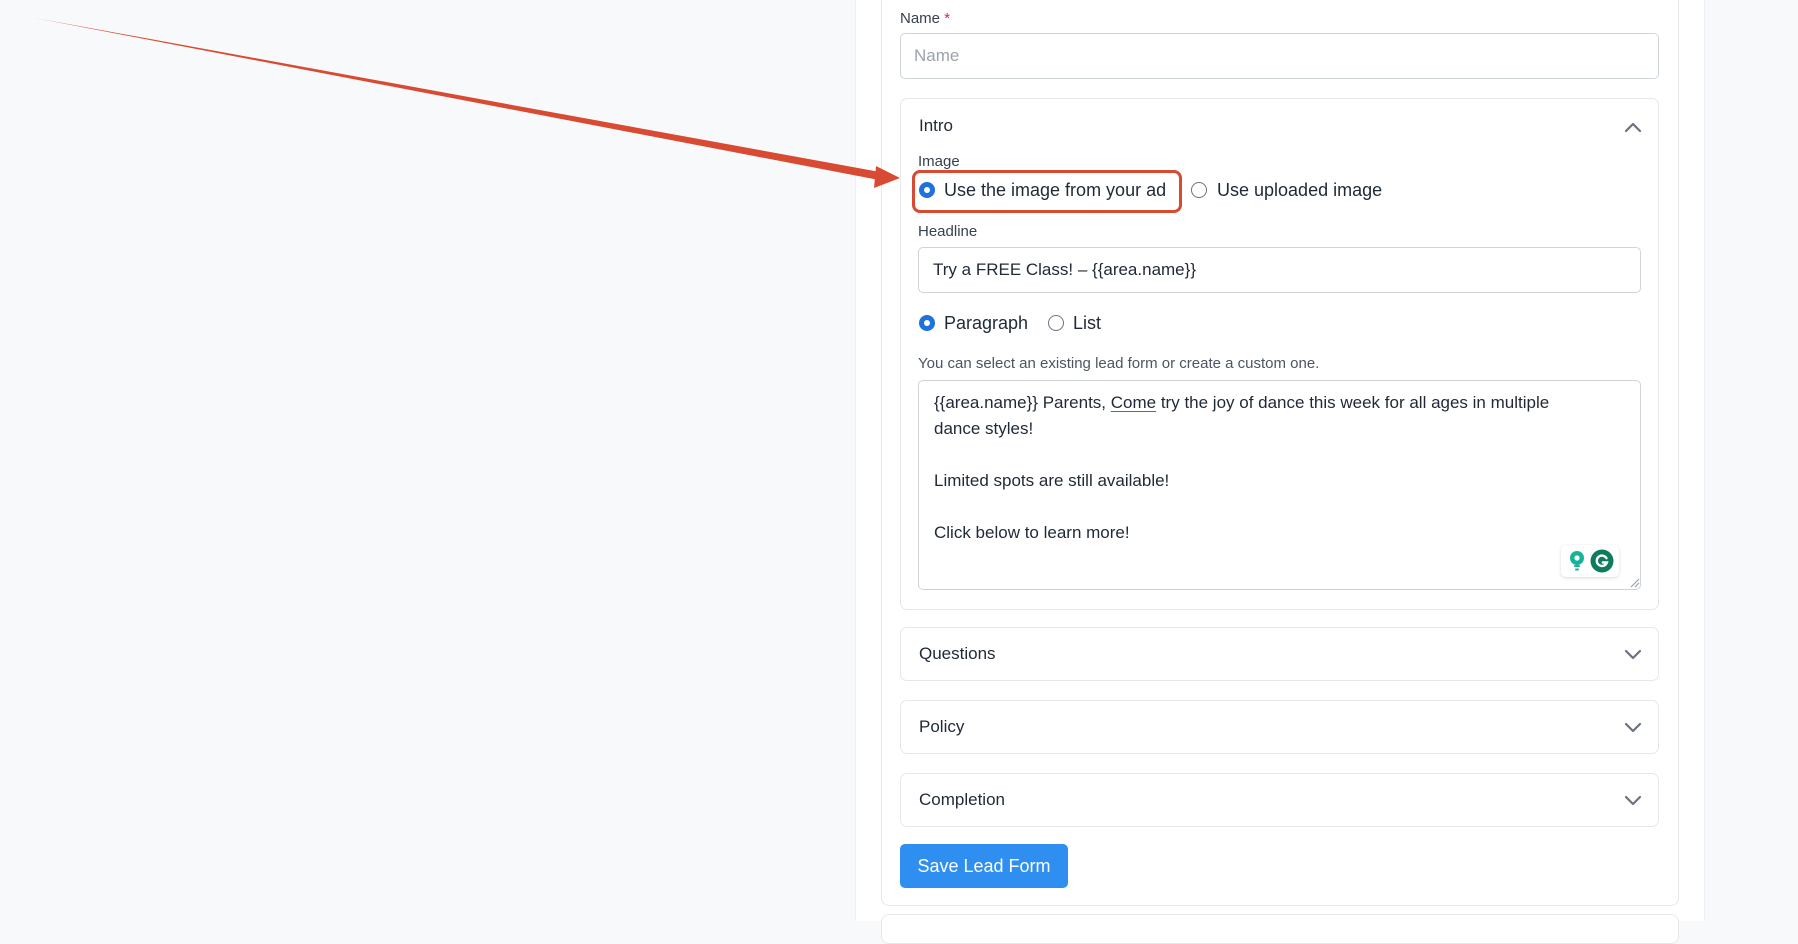 Image resolution: width=1798 pixels, height=944 pixels. Describe the element at coordinates (1022, 402) in the screenshot. I see `line1-pre: {{area.name}} Parents,` at that location.